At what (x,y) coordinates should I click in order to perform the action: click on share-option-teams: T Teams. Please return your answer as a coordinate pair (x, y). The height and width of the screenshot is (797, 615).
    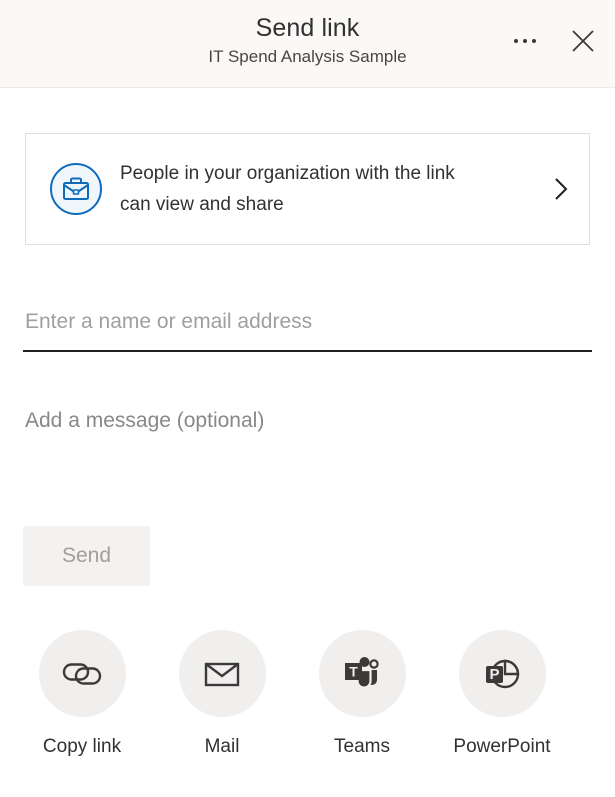
    Looking at the image, I should click on (362, 694).